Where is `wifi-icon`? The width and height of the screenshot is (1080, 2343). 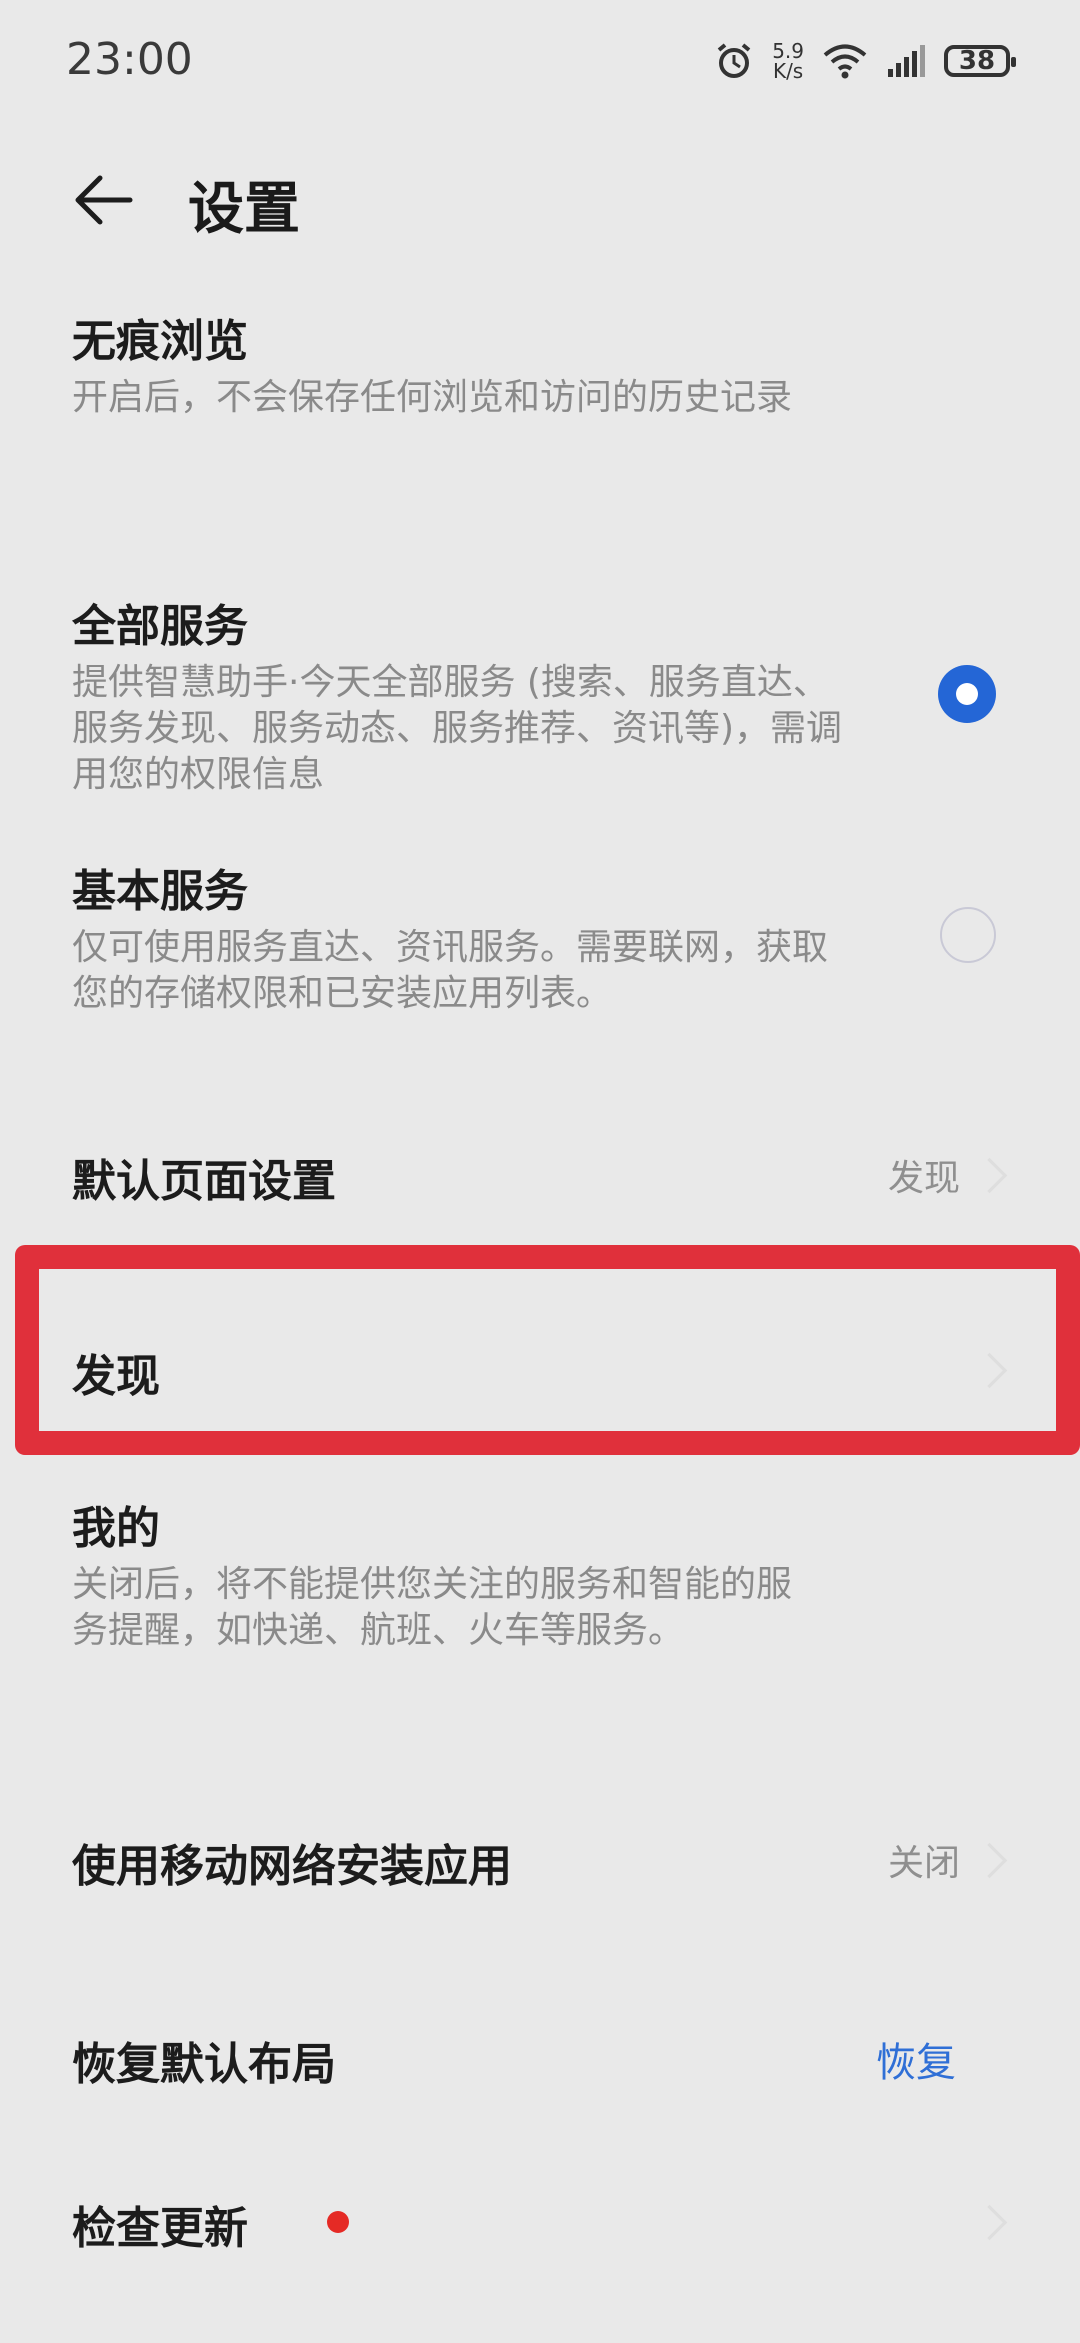
wifi-icon is located at coordinates (845, 61).